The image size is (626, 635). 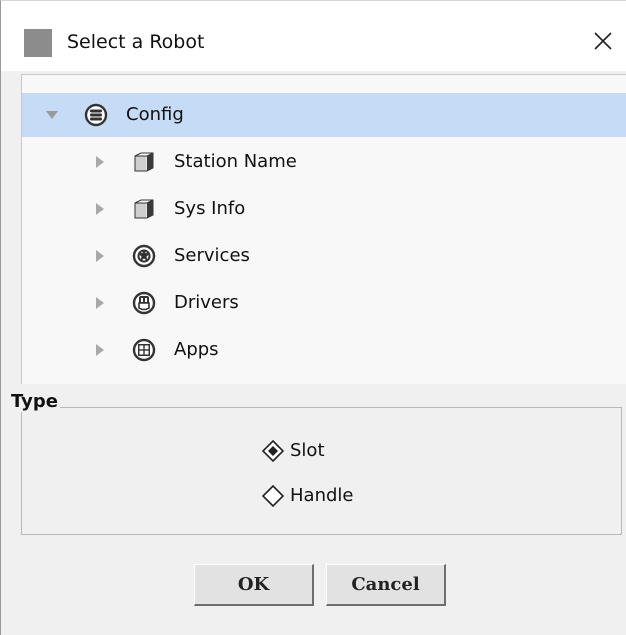 What do you see at coordinates (144, 350) in the screenshot?
I see `apps-icon` at bounding box center [144, 350].